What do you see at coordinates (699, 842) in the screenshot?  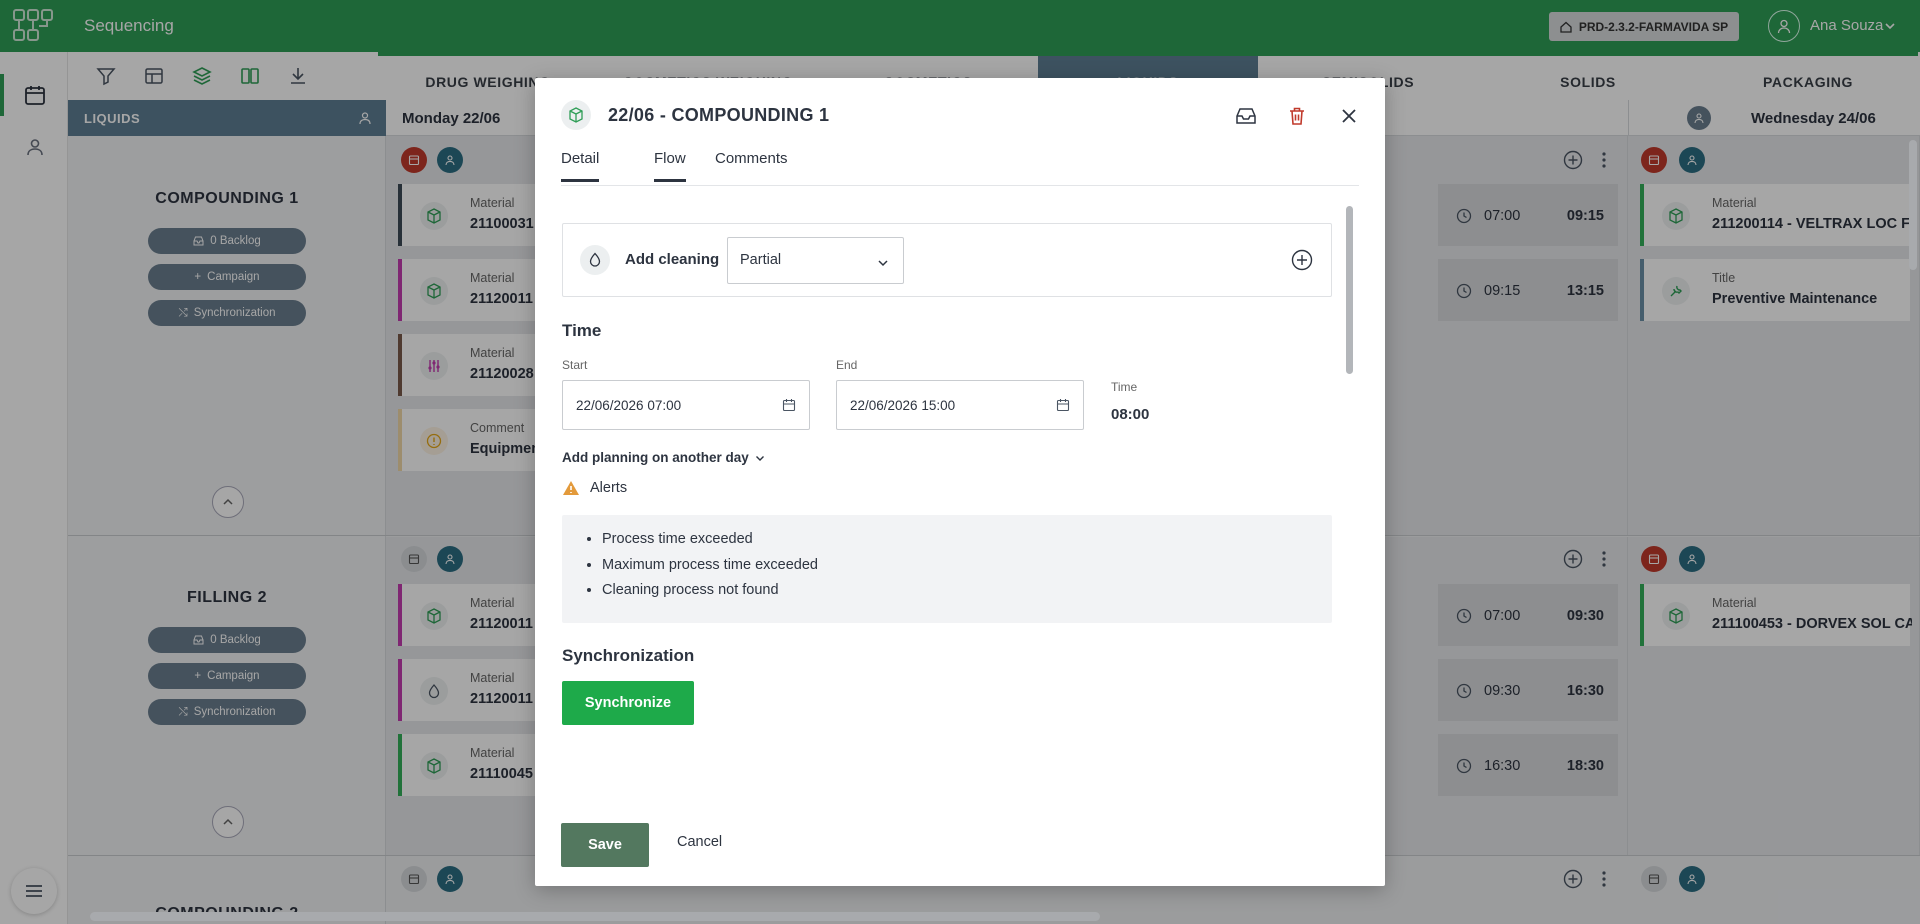 I see `cancel-button: Cancel` at bounding box center [699, 842].